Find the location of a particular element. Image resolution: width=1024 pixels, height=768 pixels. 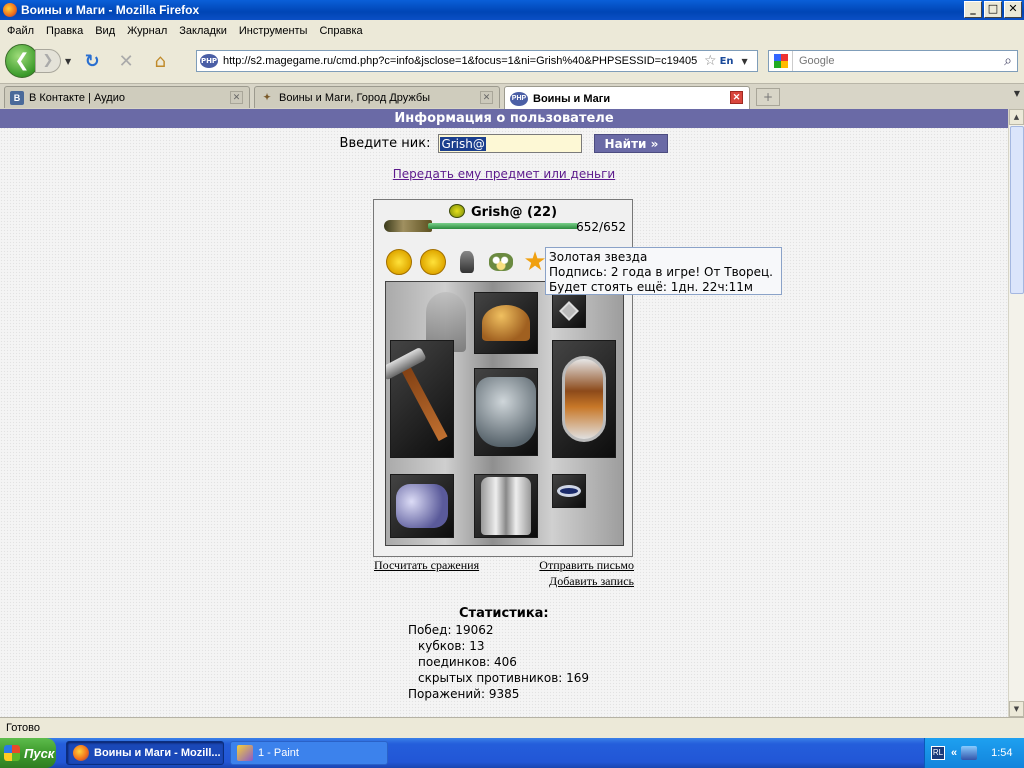

armor-slot is located at coordinates (506, 412).